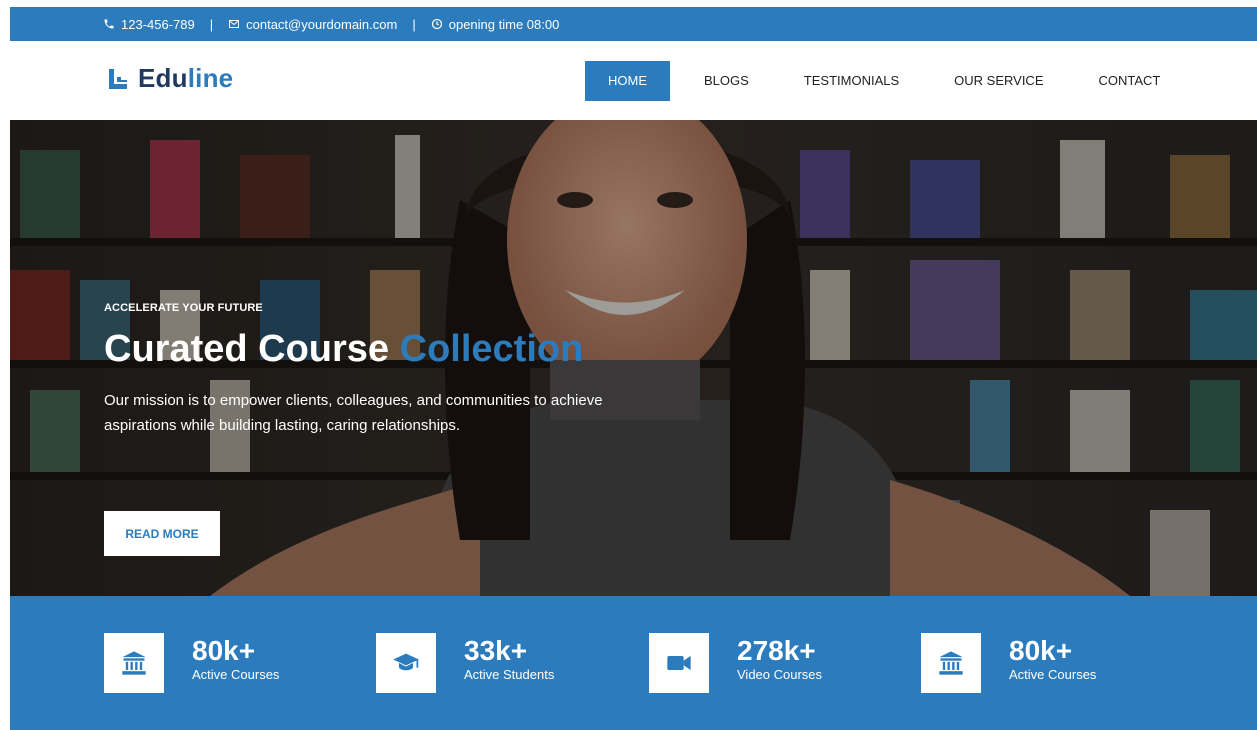  Describe the element at coordinates (109, 24) in the screenshot. I see `phone-icon` at that location.